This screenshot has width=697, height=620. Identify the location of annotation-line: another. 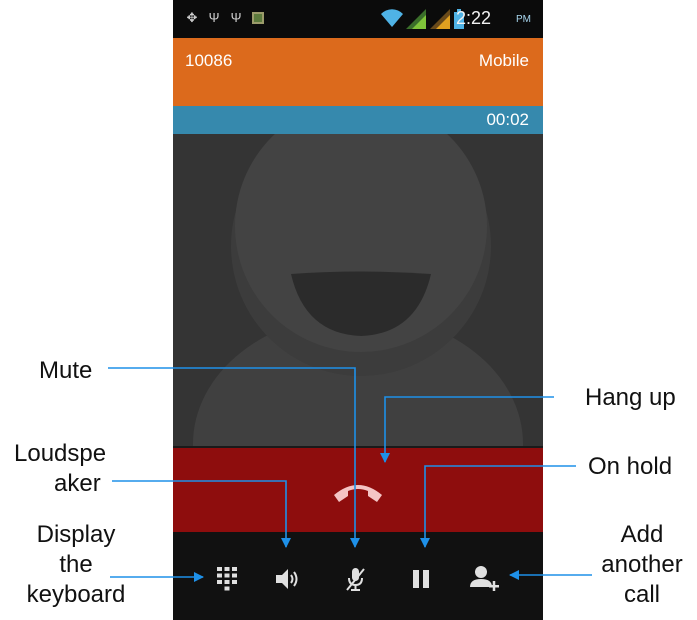
(642, 564).